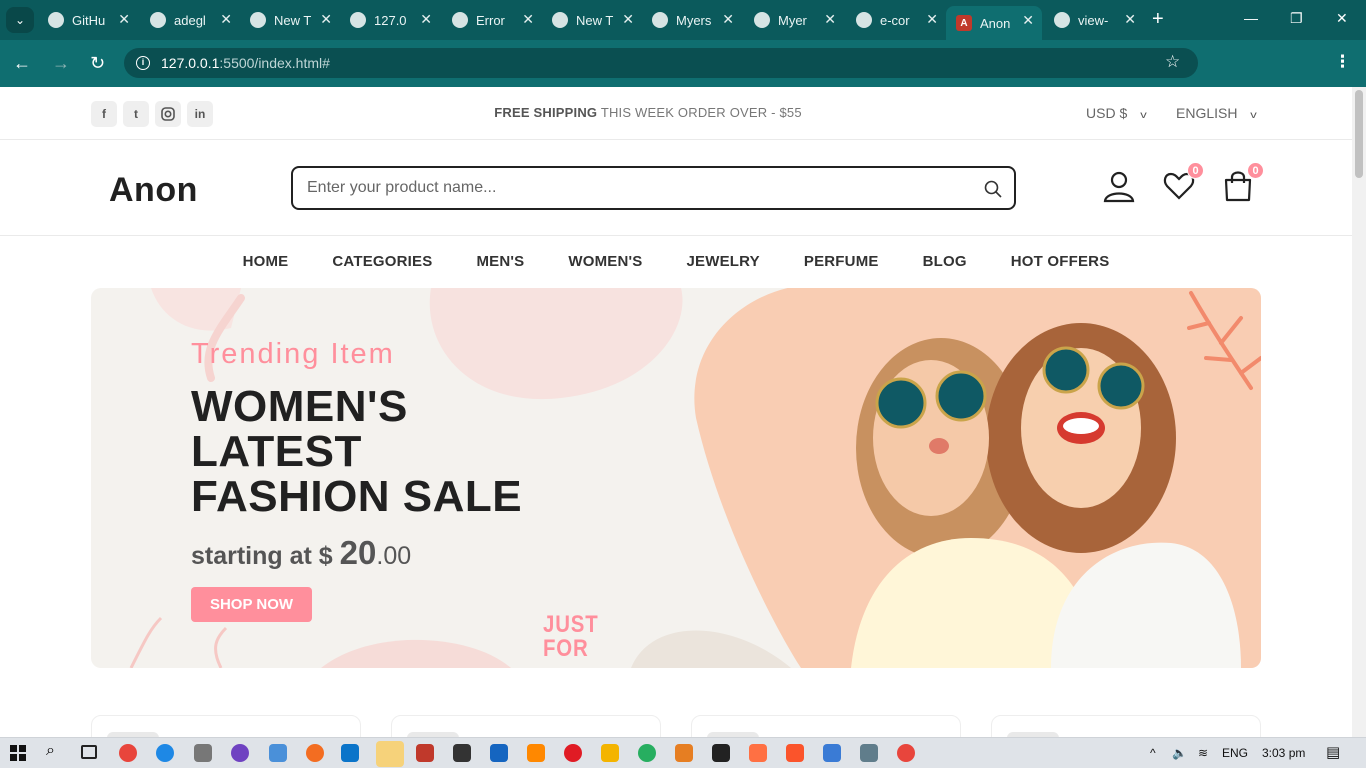 Image resolution: width=1366 pixels, height=768 pixels. I want to click on new-tab-plus-icon: +, so click(1158, 19).